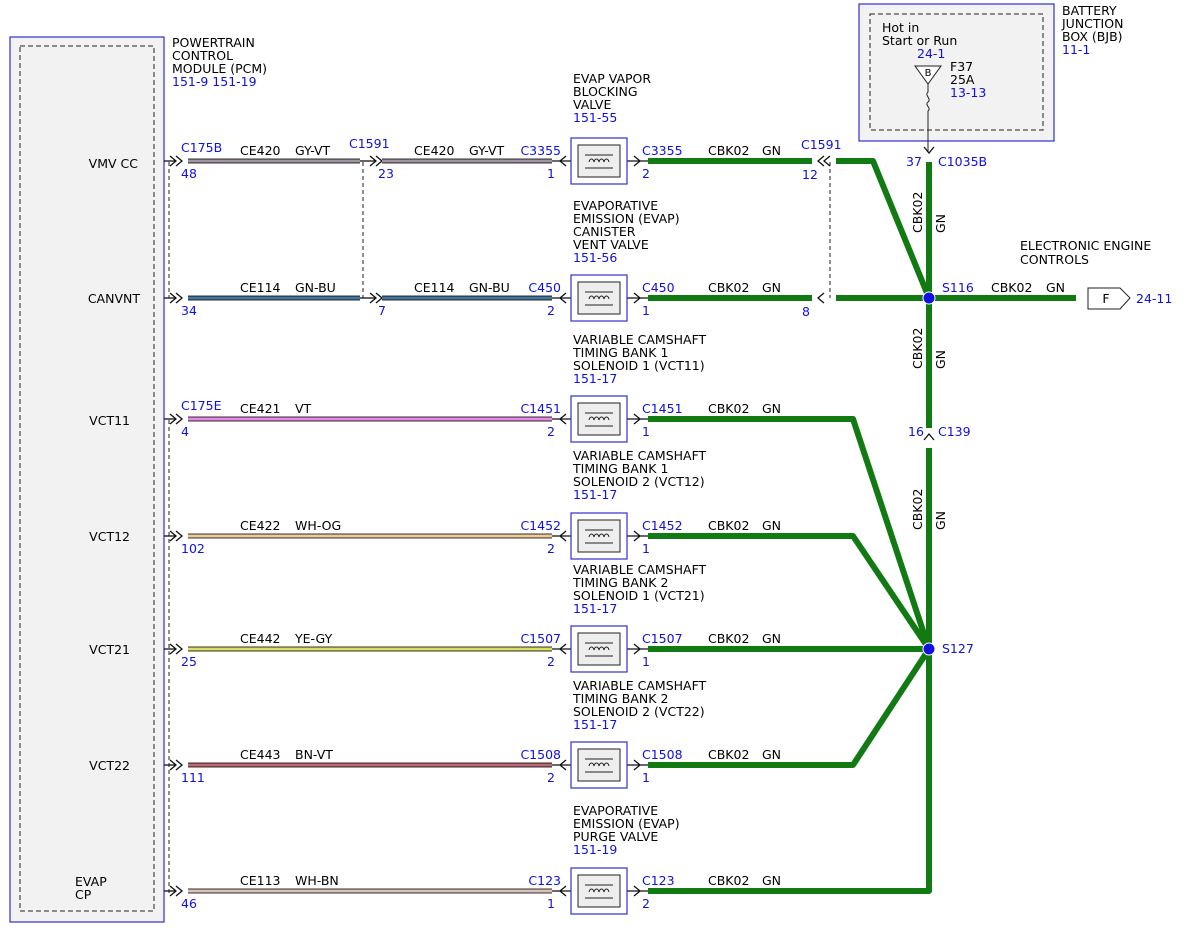 This screenshot has height=927, width=1199. What do you see at coordinates (658, 880) in the screenshot?
I see `comp-conn-out-r7: C123` at bounding box center [658, 880].